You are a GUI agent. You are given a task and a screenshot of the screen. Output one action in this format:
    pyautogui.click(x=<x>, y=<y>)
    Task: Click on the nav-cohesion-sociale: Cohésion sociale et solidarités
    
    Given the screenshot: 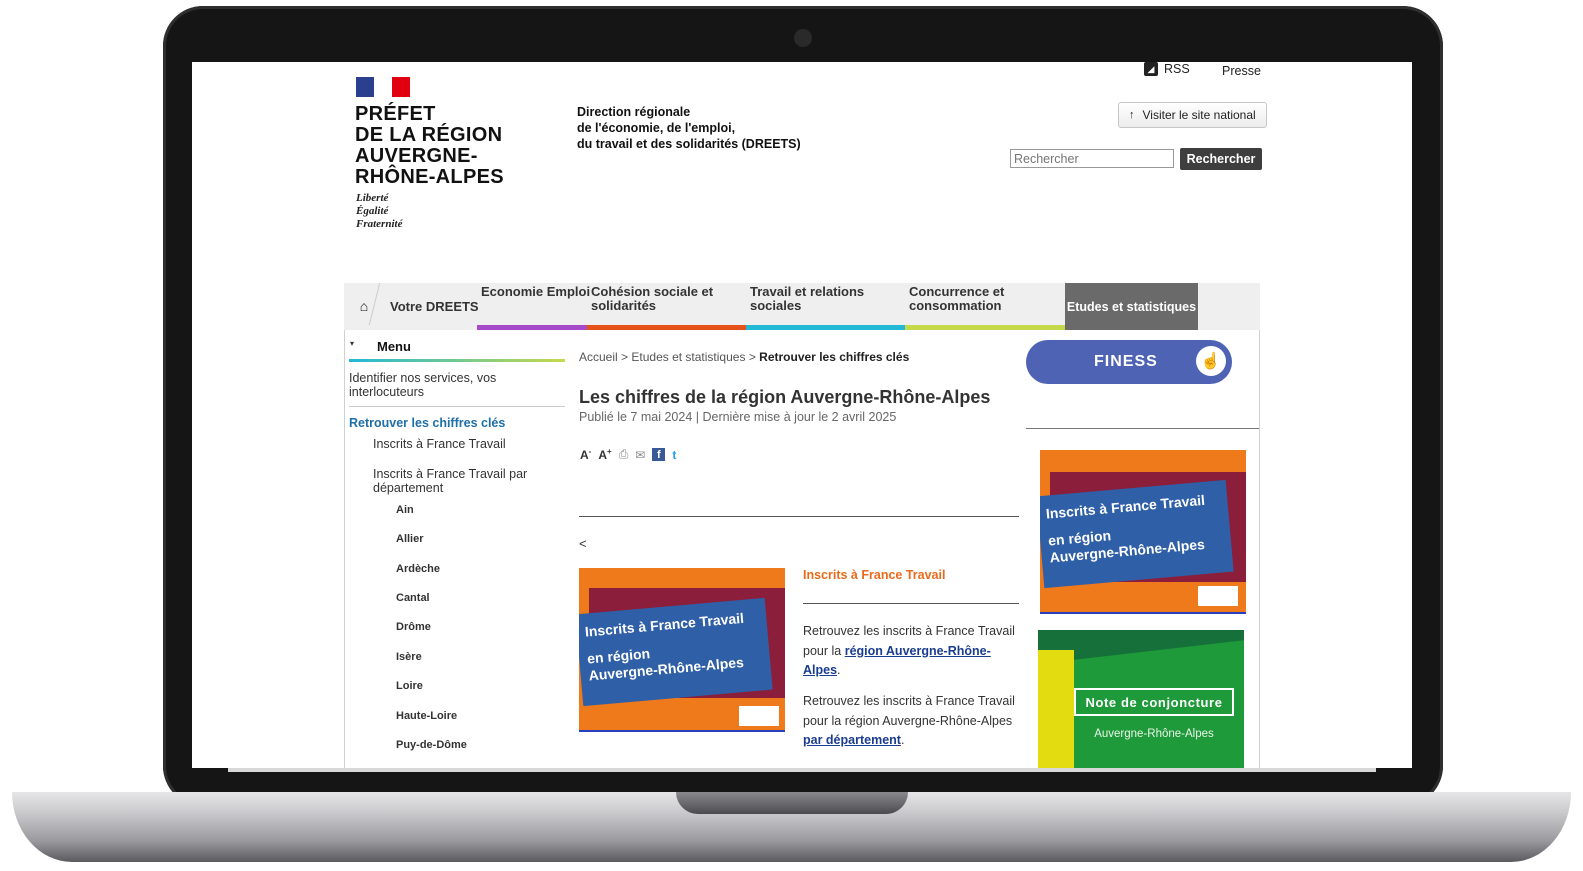 What is the action you would take?
    pyautogui.click(x=666, y=299)
    